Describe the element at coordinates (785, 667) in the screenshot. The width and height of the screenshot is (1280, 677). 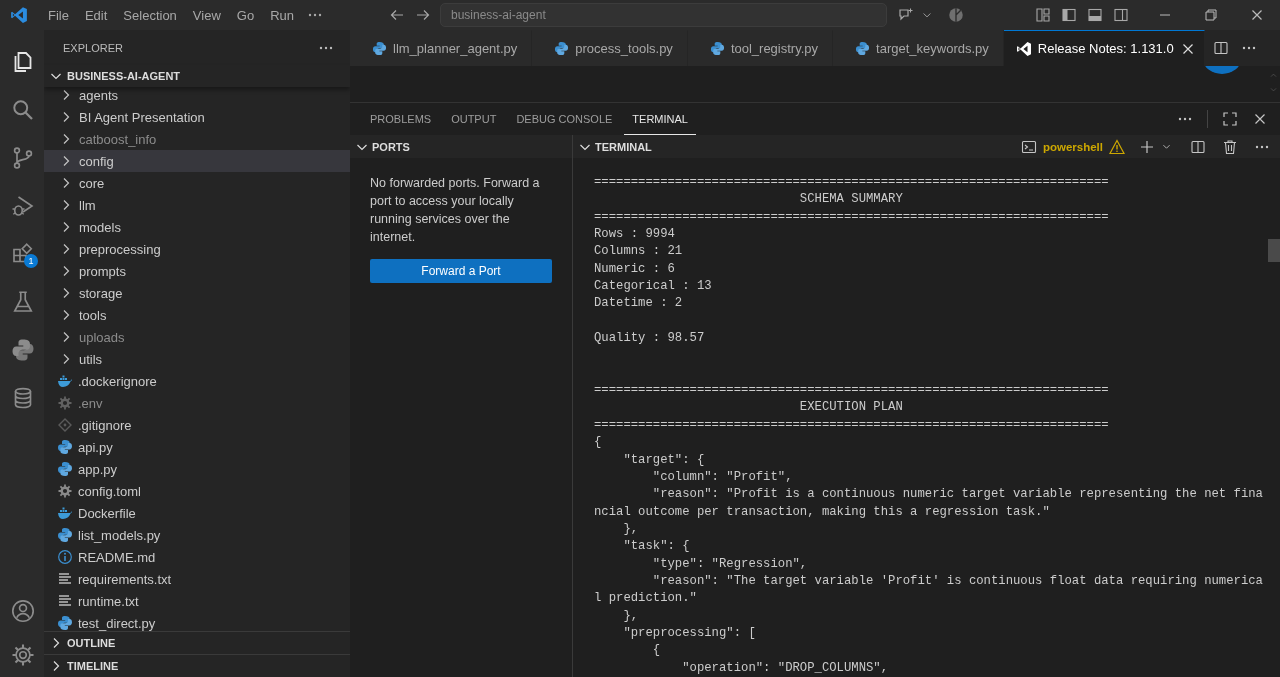
I see `terminal-line: "operation": "DROP_COLUMNS",` at that location.